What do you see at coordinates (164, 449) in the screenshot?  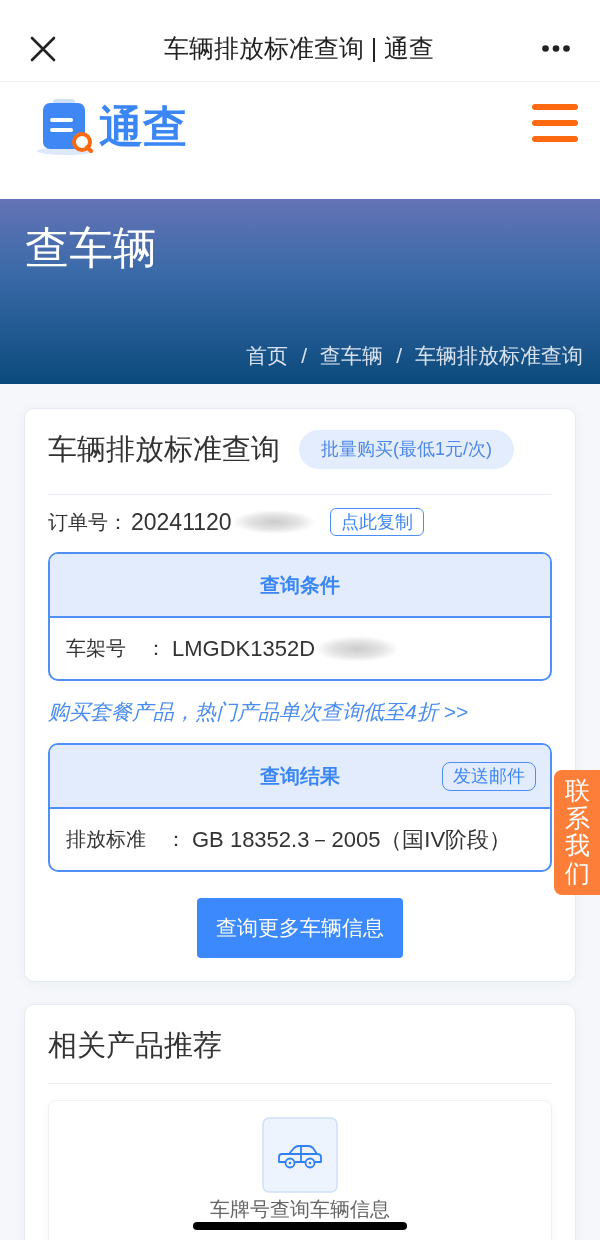 I see `card-title: 车辆排放标准查询` at bounding box center [164, 449].